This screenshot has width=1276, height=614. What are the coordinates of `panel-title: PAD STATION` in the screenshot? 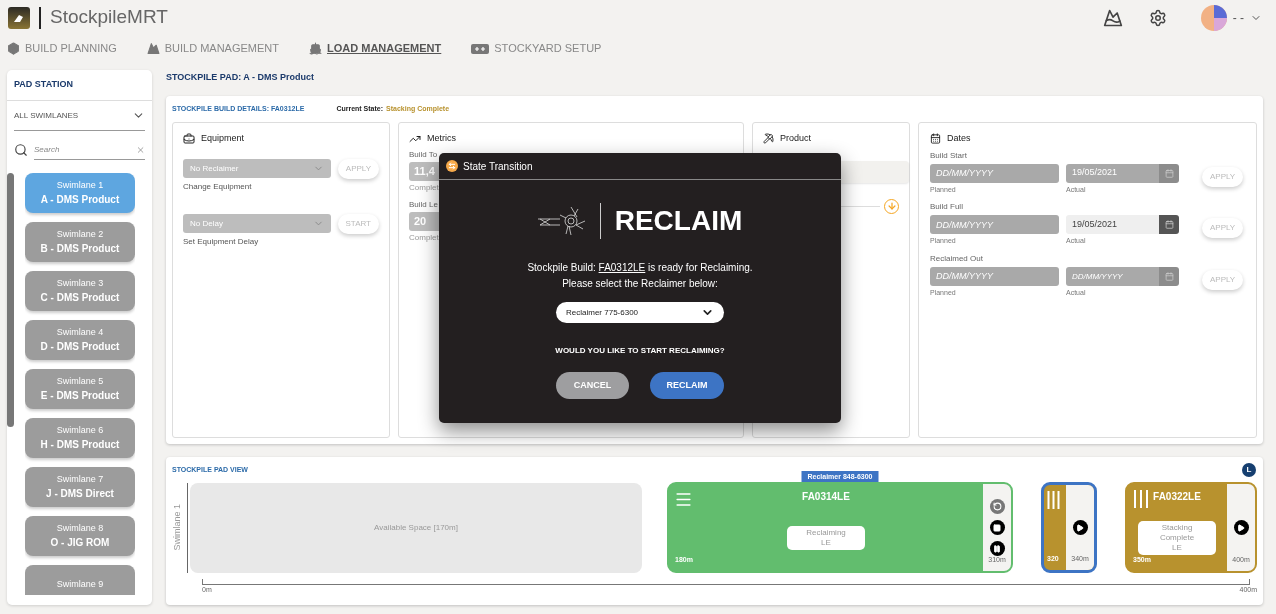 It's located at (43, 85).